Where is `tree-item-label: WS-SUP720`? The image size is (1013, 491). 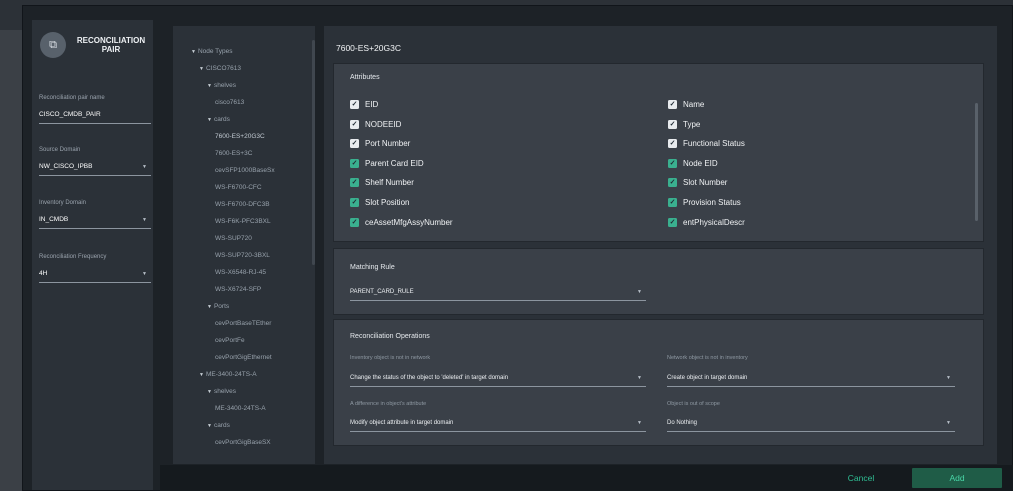 tree-item-label: WS-SUP720 is located at coordinates (233, 238).